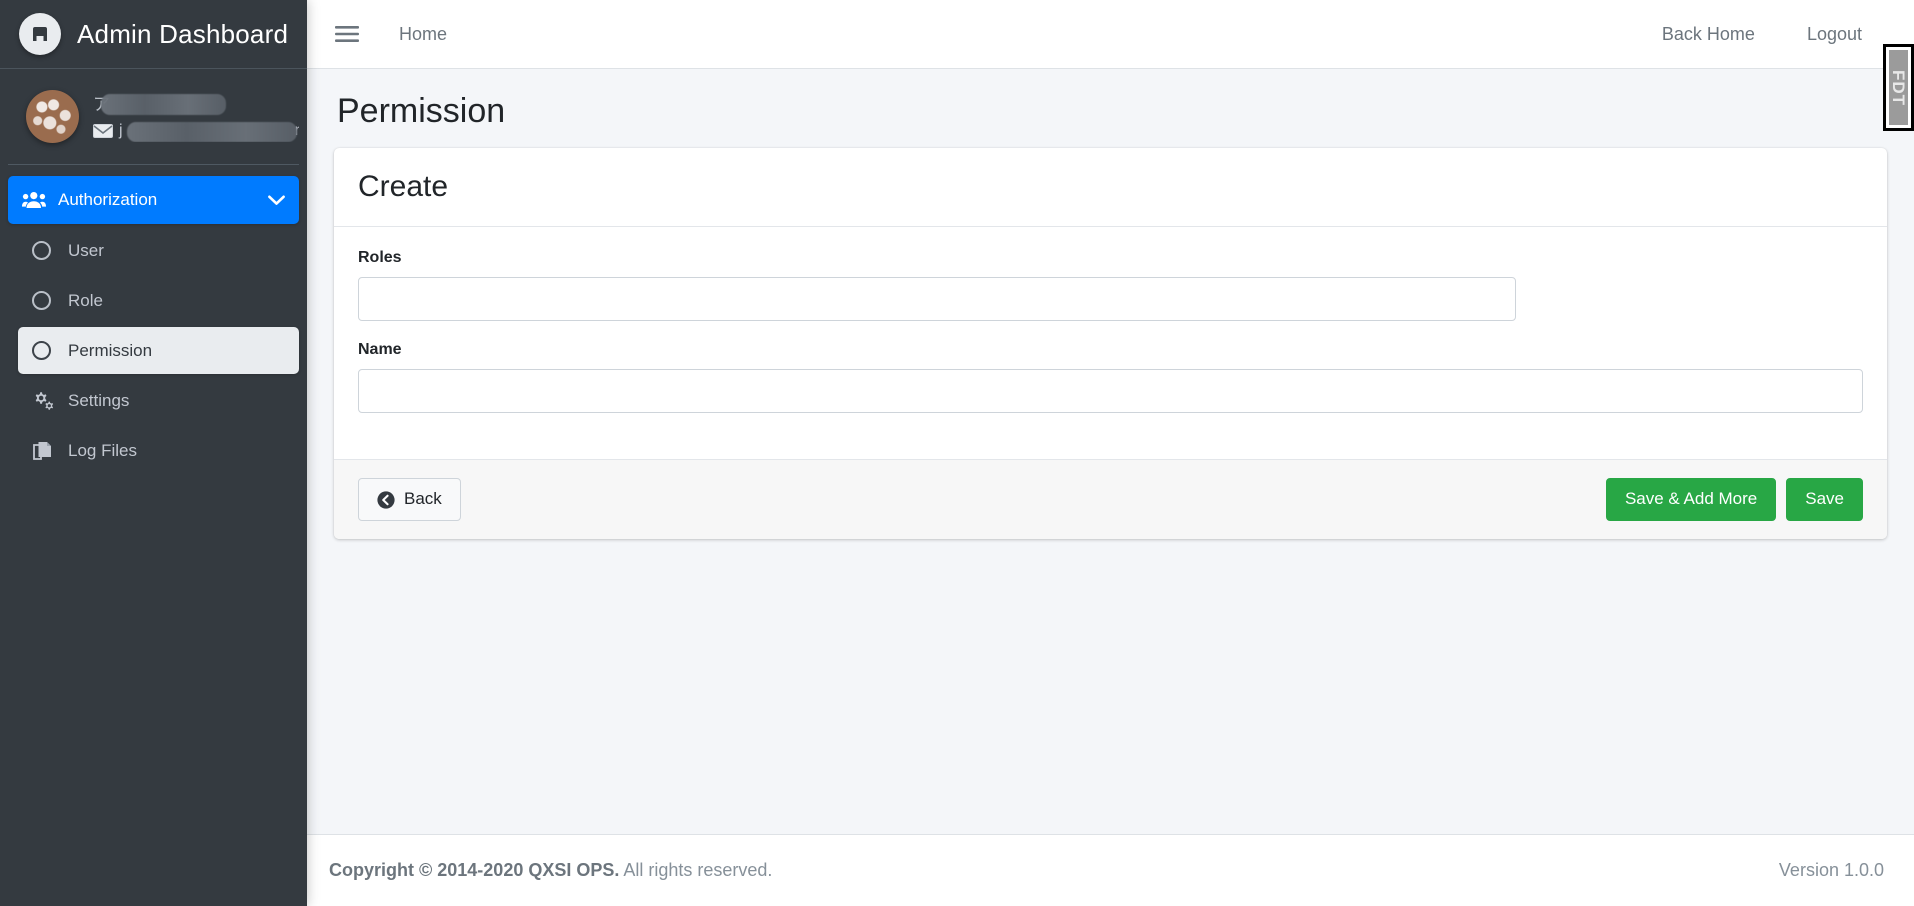 Image resolution: width=1914 pixels, height=906 pixels. I want to click on user-panel: ア j m, so click(153, 117).